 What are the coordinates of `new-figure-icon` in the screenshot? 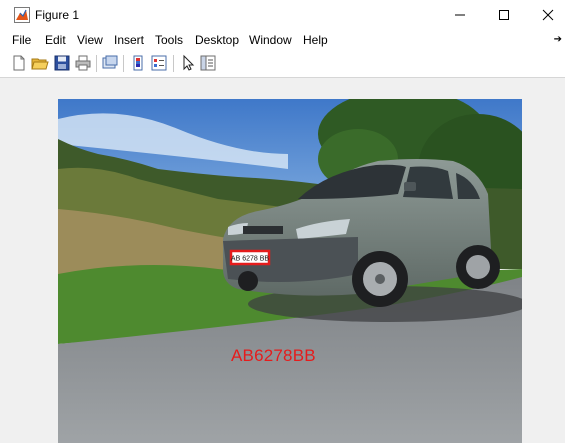 It's located at (19, 63).